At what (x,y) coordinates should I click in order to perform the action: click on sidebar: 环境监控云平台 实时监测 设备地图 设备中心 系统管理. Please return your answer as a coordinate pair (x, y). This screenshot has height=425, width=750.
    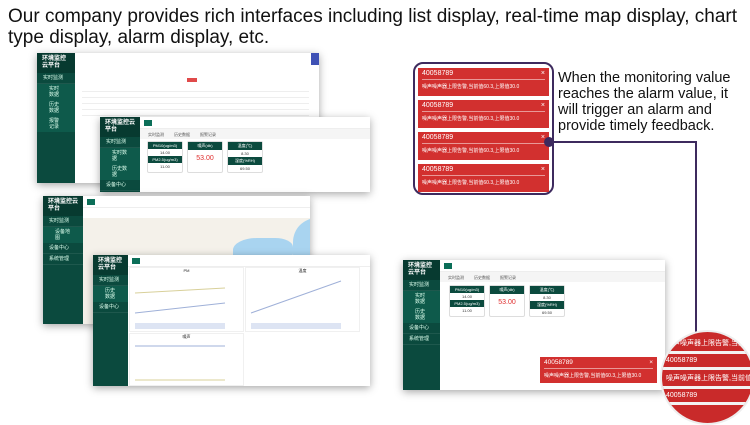
    Looking at the image, I should click on (63, 260).